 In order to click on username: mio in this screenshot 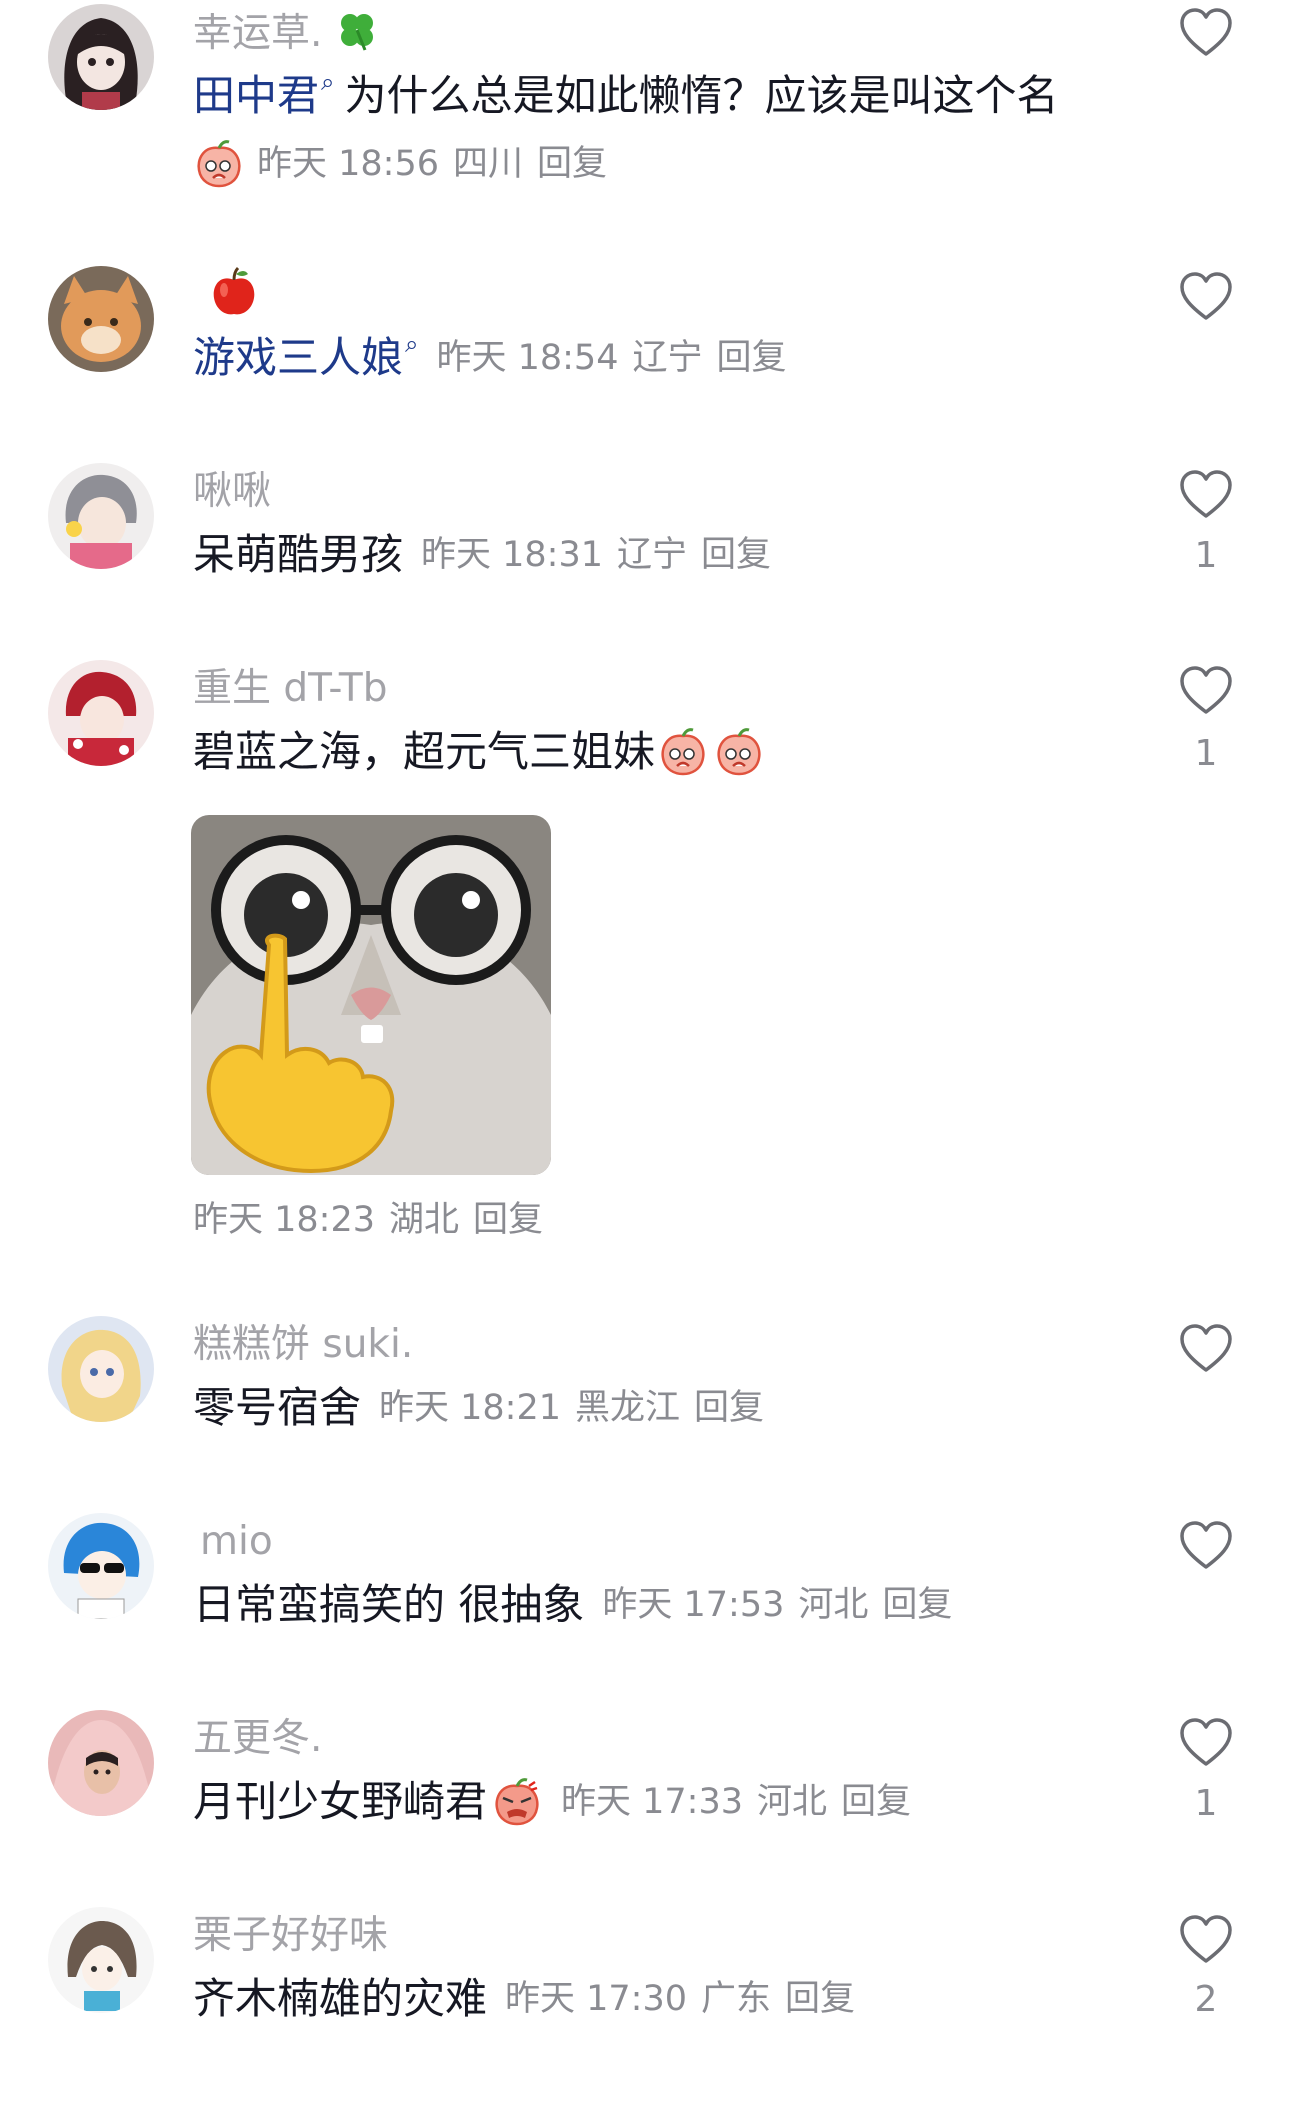, I will do `click(236, 1542)`.